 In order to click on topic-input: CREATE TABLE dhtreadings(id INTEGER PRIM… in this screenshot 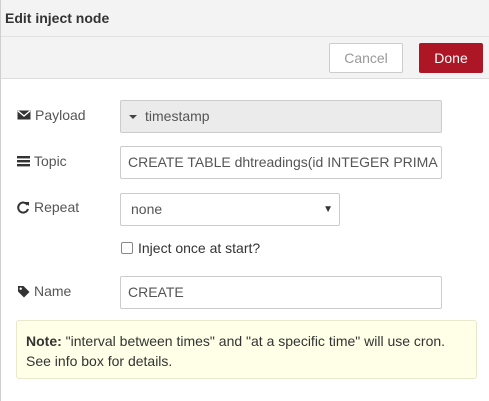, I will do `click(281, 162)`.